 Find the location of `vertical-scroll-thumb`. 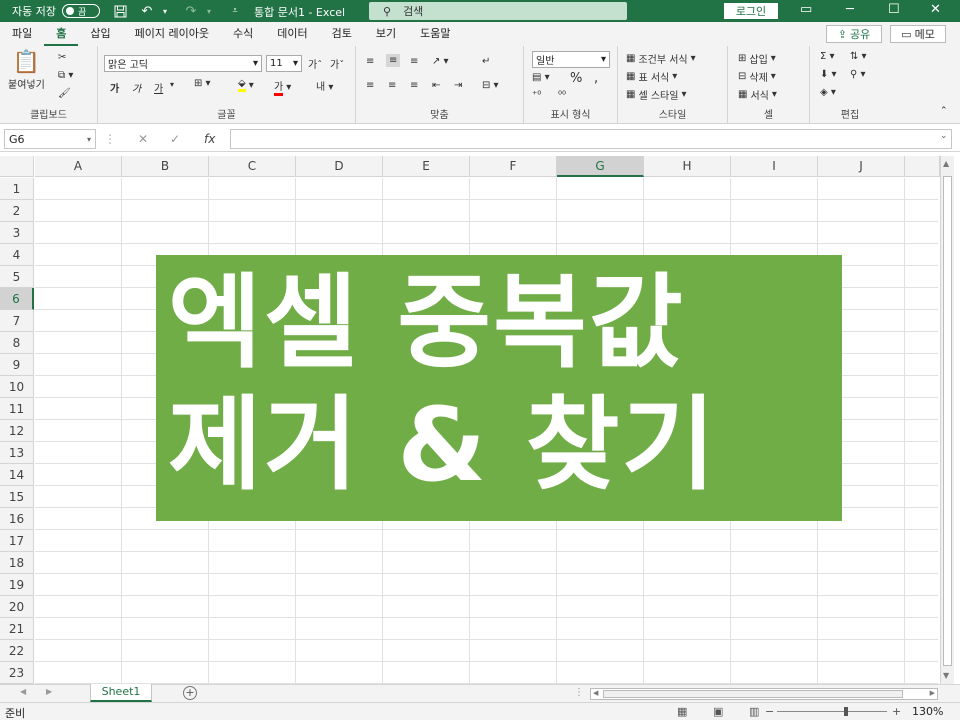

vertical-scroll-thumb is located at coordinates (947, 421).